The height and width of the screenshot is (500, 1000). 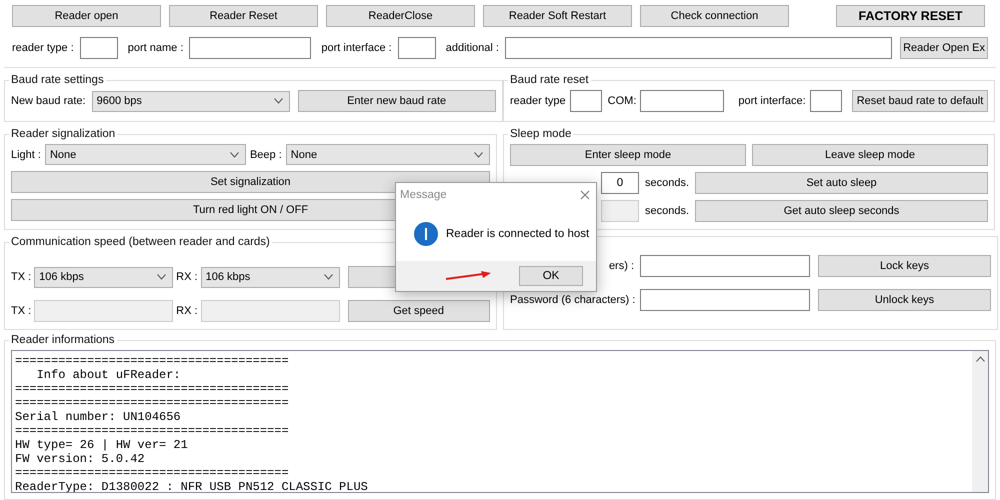 I want to click on close-icon, so click(x=585, y=195).